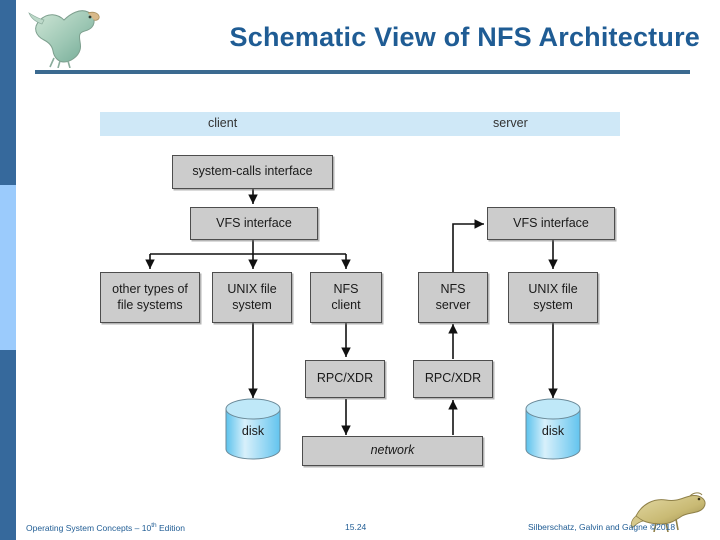  I want to click on disk-client: disk, so click(253, 429).